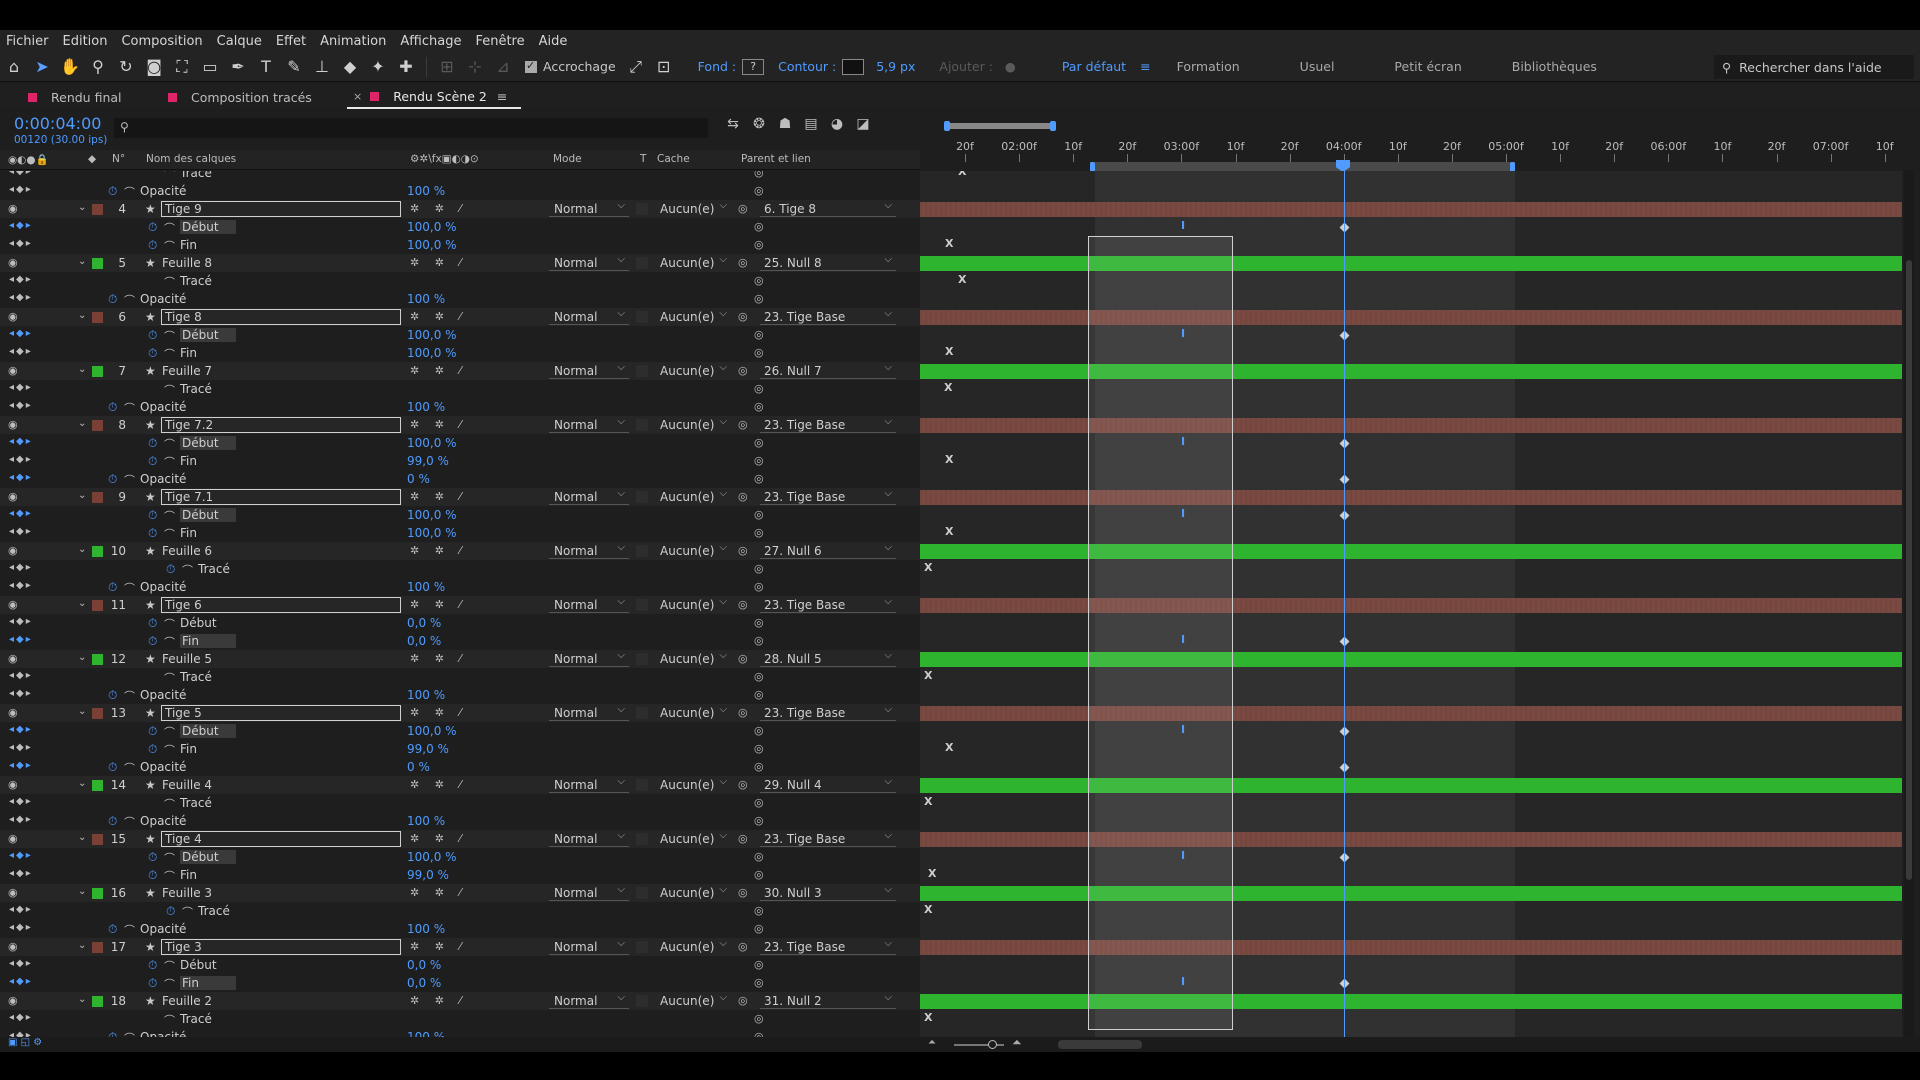 The width and height of the screenshot is (1920, 1080). I want to click on property-value: 0 %, so click(418, 767).